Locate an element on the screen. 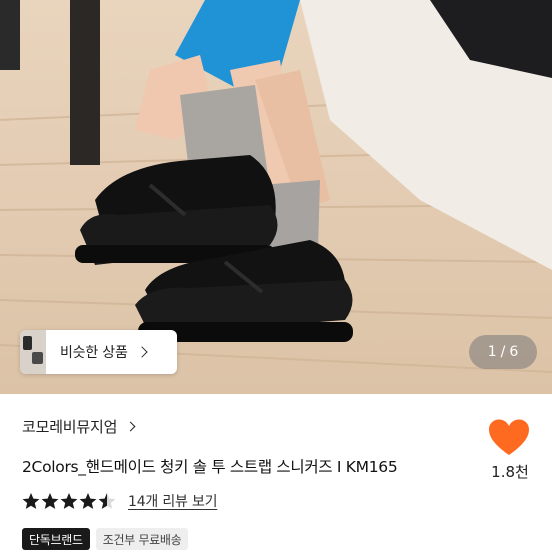  store-link: 코모레비뮤지엄 is located at coordinates (79, 426).